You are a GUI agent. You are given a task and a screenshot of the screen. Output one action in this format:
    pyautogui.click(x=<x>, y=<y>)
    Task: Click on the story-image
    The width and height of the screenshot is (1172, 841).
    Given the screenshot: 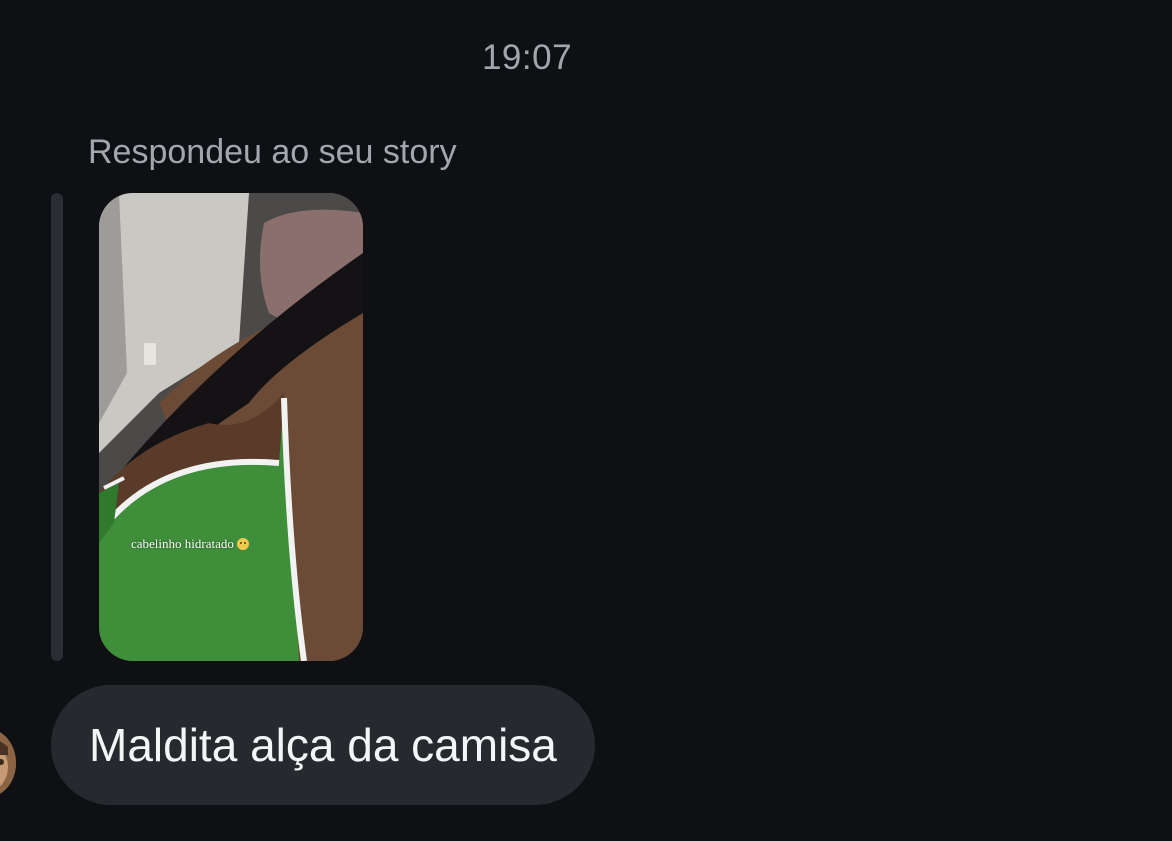 What is the action you would take?
    pyautogui.click(x=231, y=427)
    